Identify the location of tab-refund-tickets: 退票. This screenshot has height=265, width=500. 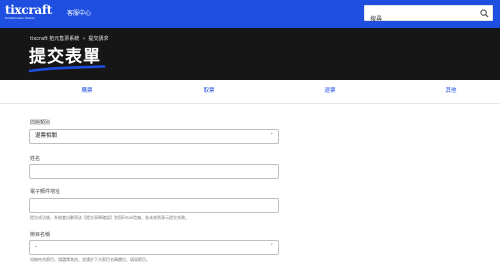
(330, 91).